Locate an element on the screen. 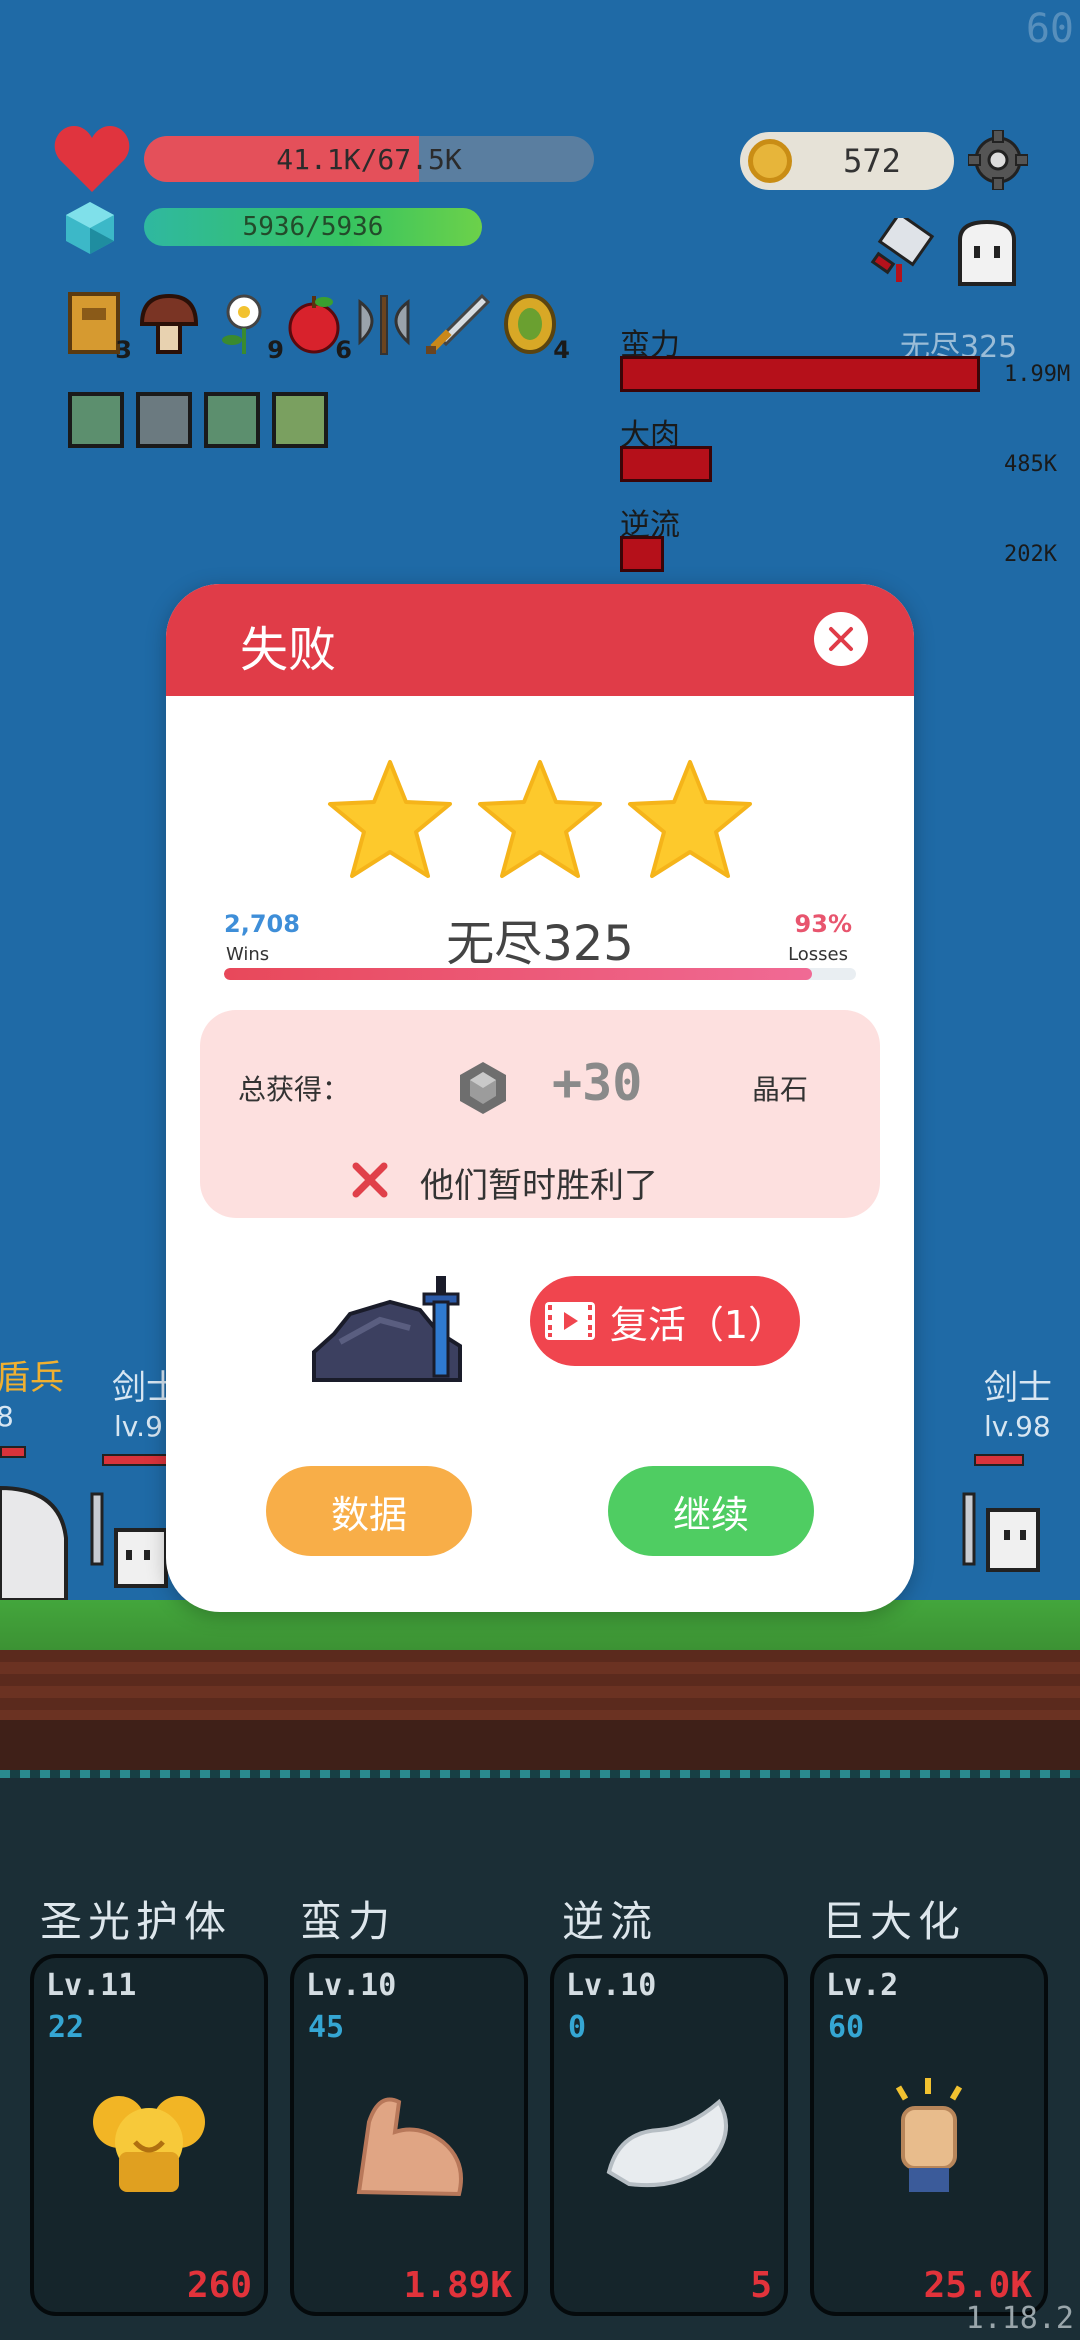 Image resolution: width=1080 pixels, height=2340 pixels. reward-unit: 晶石 is located at coordinates (780, 1089).